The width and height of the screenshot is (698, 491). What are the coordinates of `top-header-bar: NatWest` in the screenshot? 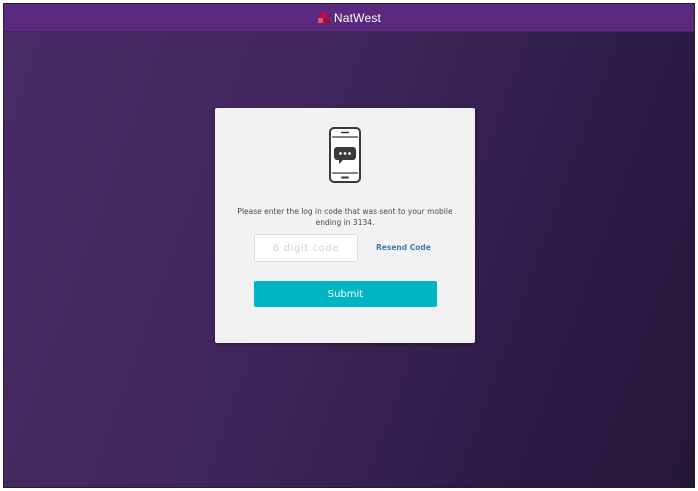 It's located at (349, 18).